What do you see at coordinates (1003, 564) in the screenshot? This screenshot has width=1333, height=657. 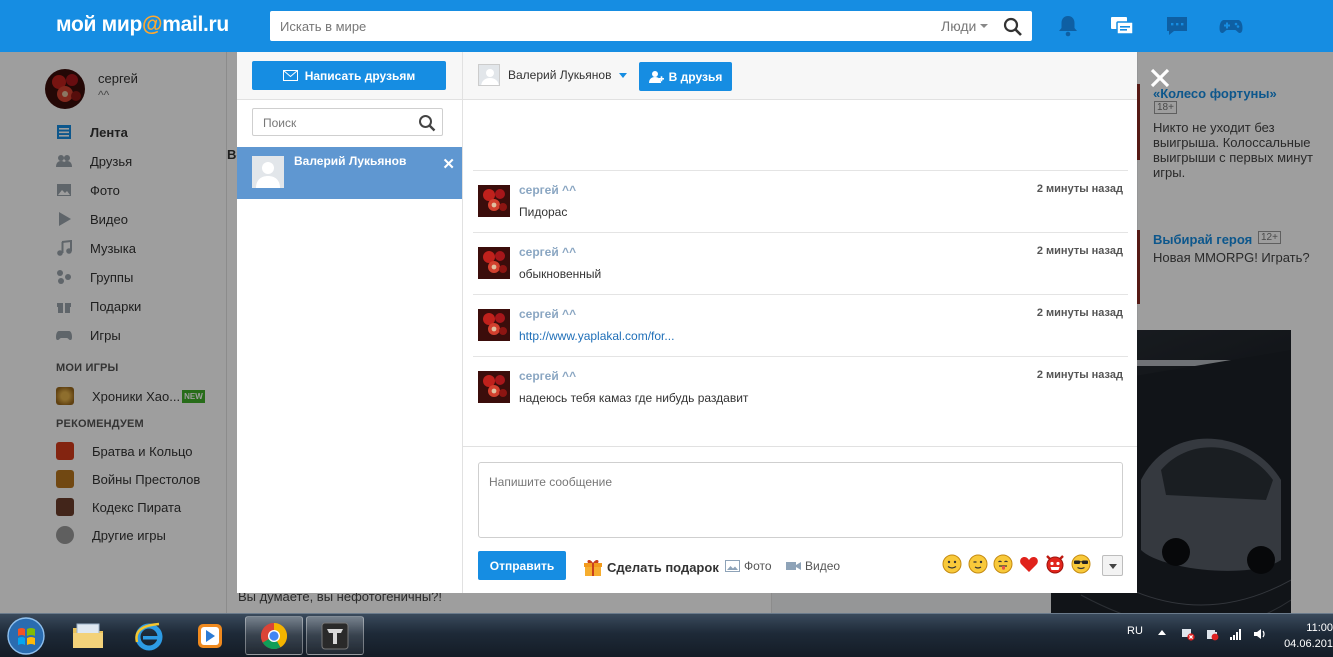 I see `tongue-emoji-icon` at bounding box center [1003, 564].